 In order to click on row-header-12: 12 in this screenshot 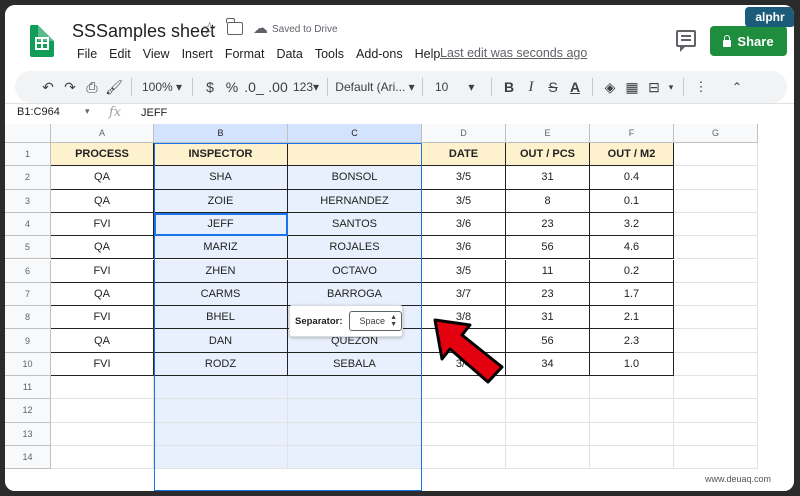, I will do `click(28, 411)`.